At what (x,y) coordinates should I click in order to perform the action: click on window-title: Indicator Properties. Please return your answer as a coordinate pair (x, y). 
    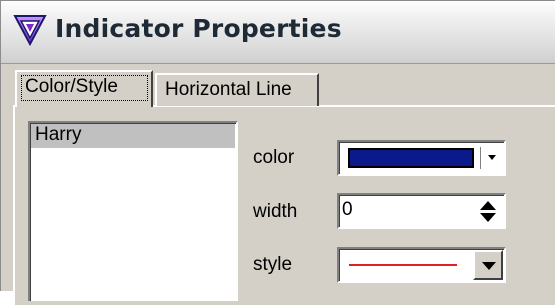
    Looking at the image, I should click on (198, 28).